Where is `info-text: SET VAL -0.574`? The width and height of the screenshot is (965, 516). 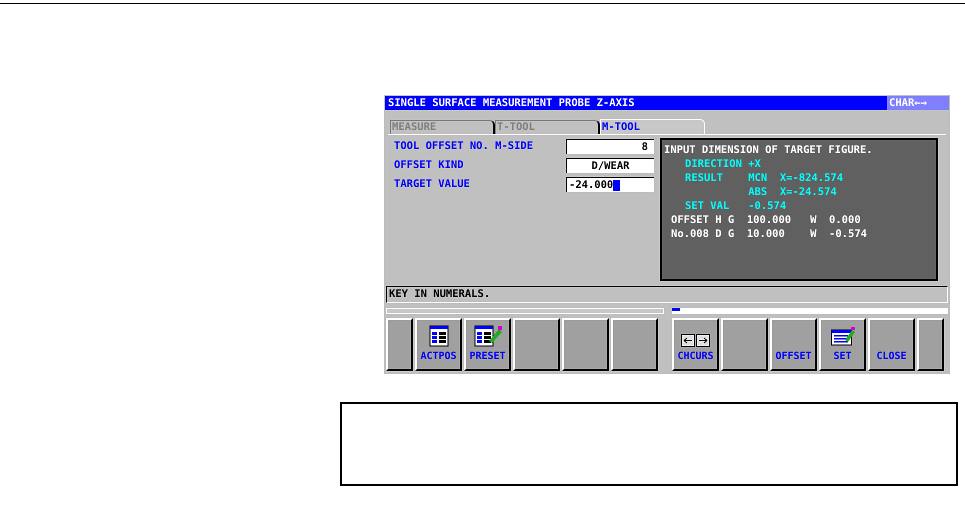
info-text: SET VAL -0.574 is located at coordinates (736, 206).